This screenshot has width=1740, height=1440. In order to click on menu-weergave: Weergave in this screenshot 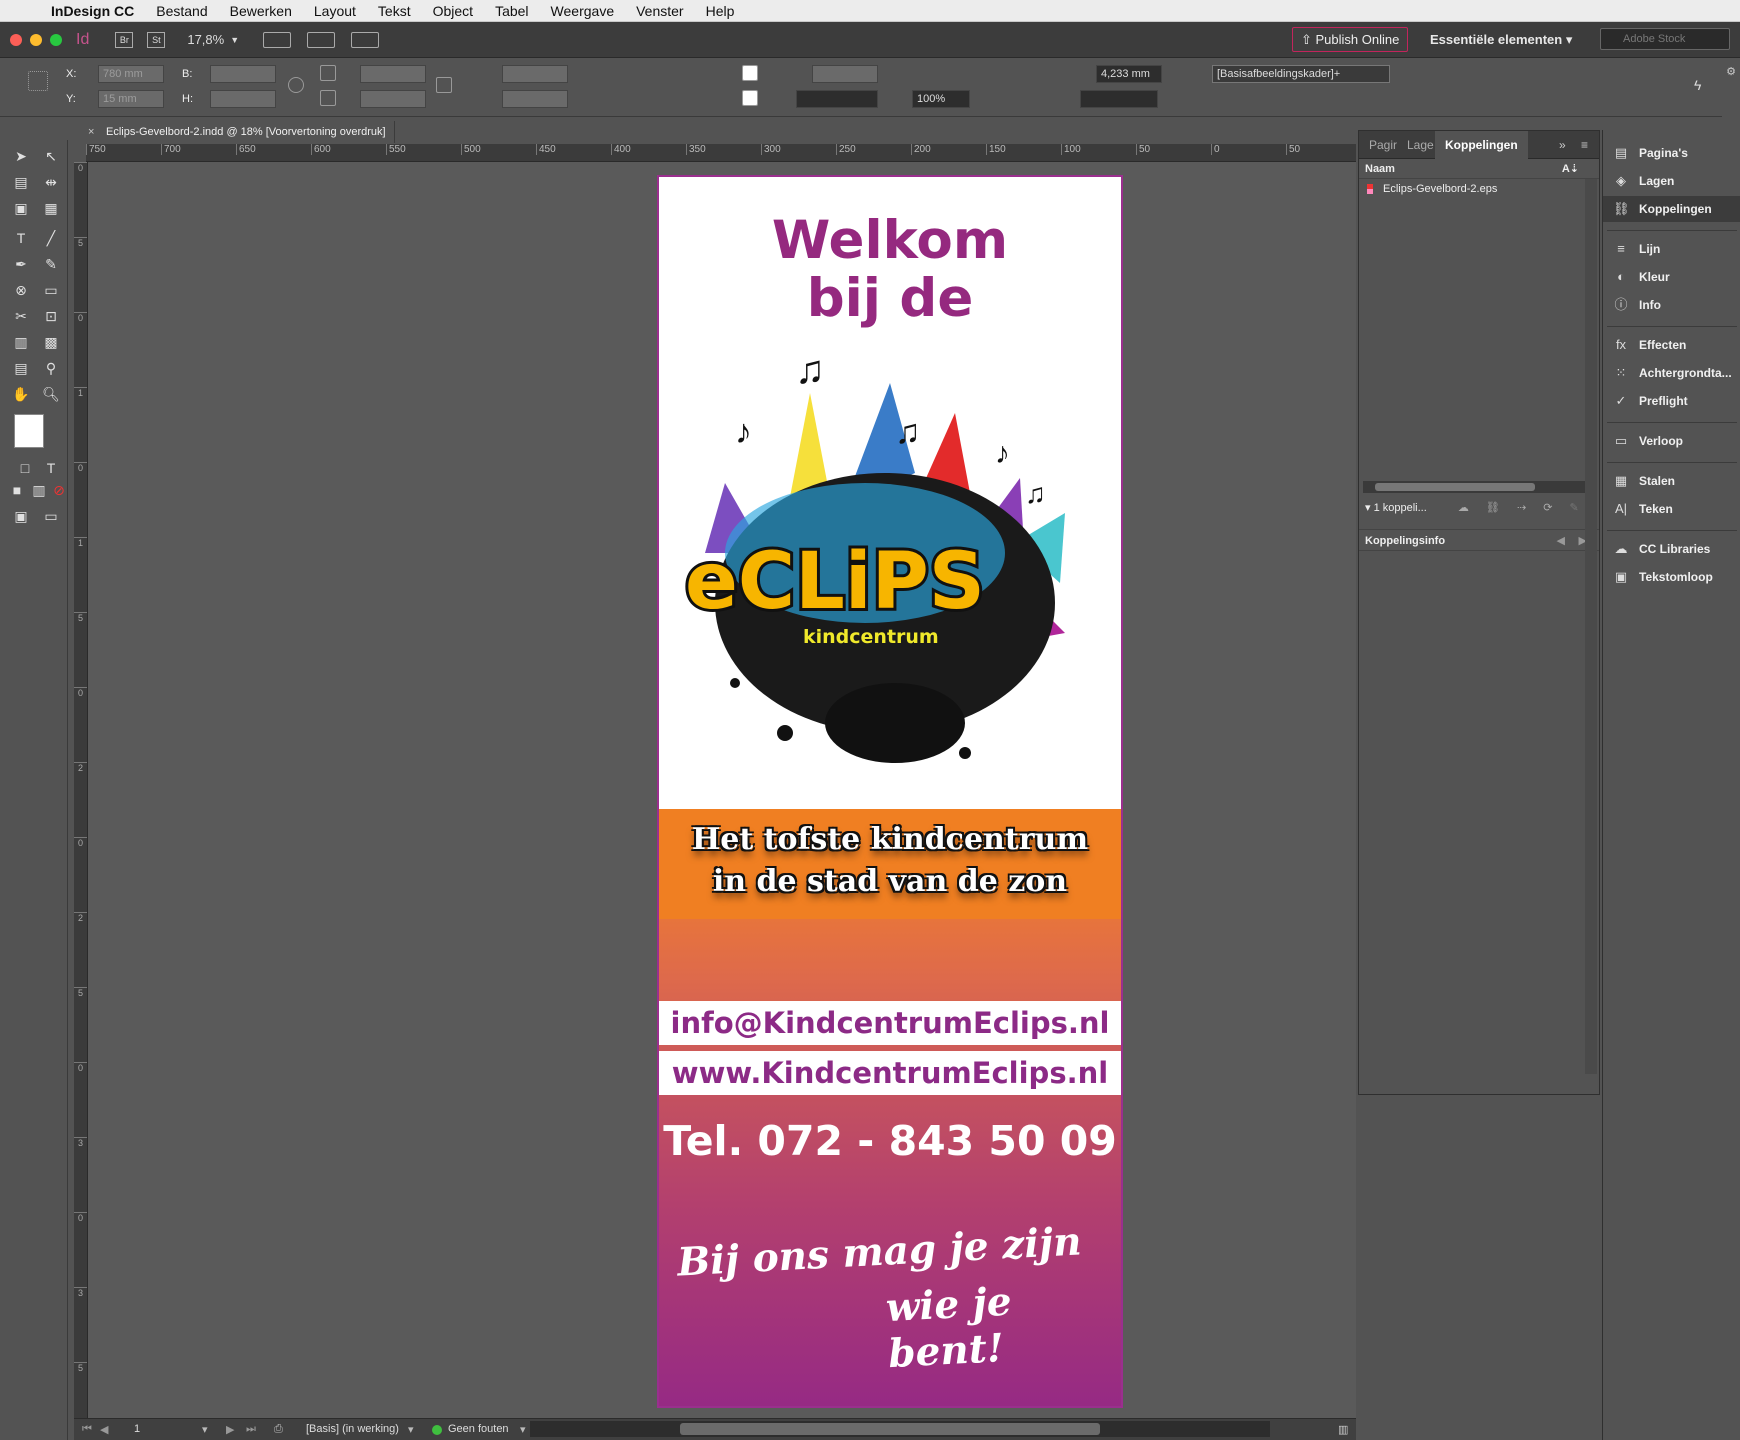, I will do `click(583, 11)`.